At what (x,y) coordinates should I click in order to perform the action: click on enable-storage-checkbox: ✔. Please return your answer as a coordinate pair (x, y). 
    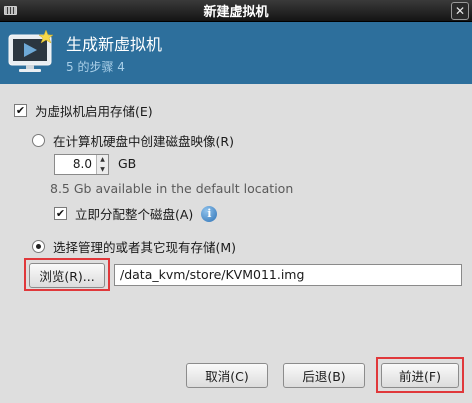
    Looking at the image, I should click on (20, 110).